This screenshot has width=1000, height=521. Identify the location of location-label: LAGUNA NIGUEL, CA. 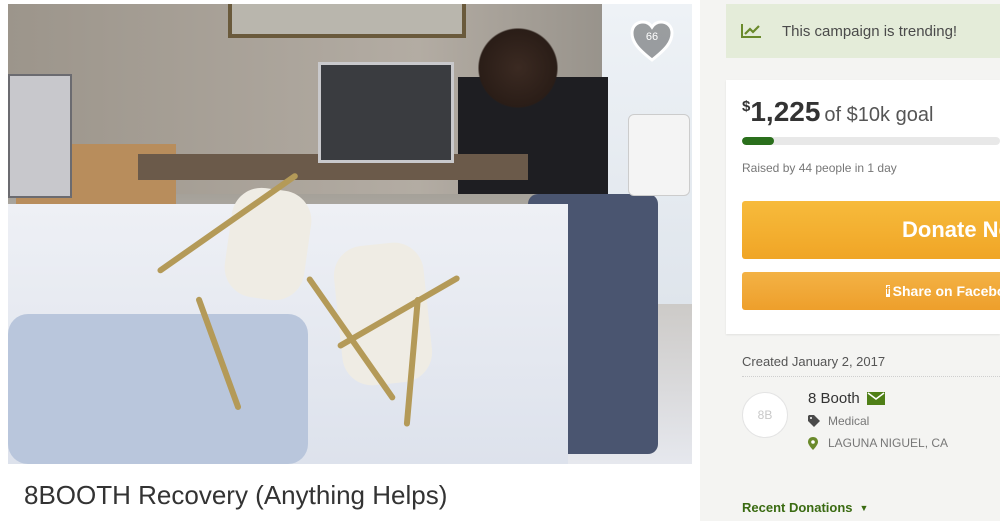
(888, 443).